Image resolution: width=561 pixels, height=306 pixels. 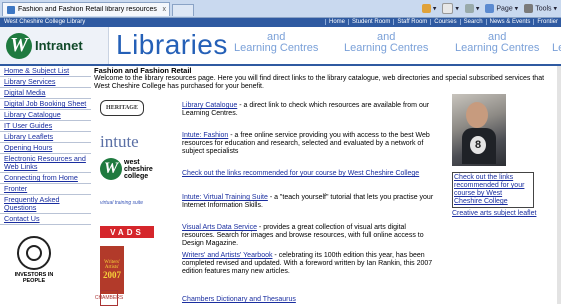 I want to click on shirt-number: 8, so click(x=478, y=145).